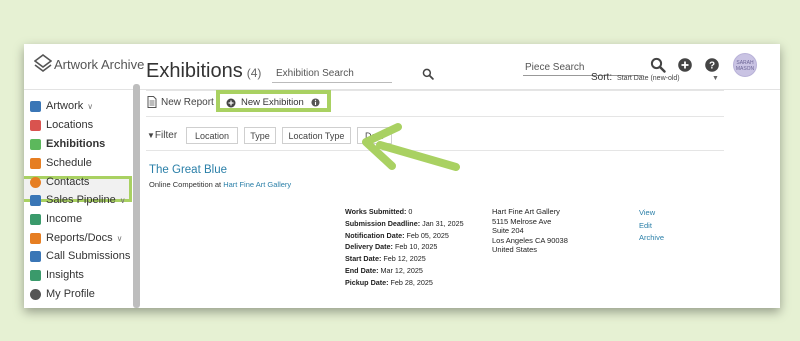  Describe the element at coordinates (411, 147) in the screenshot. I see `annotation-arrow-icon` at that location.